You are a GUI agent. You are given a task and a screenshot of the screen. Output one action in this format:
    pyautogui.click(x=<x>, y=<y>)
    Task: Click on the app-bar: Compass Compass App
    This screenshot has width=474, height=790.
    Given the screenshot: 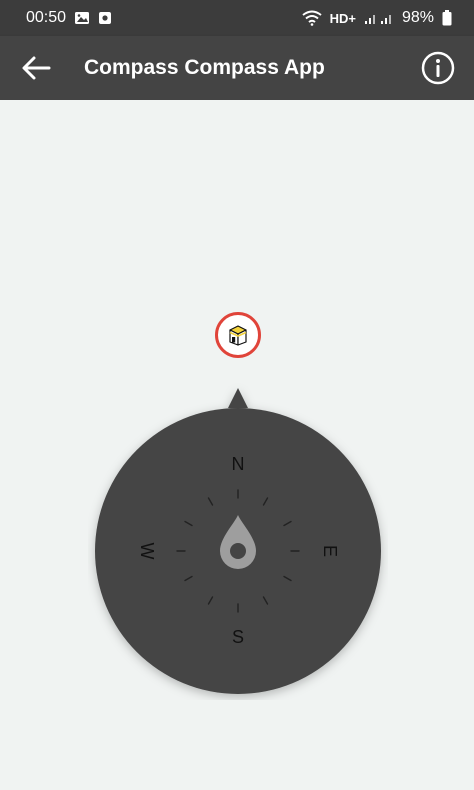 What is the action you would take?
    pyautogui.click(x=237, y=68)
    